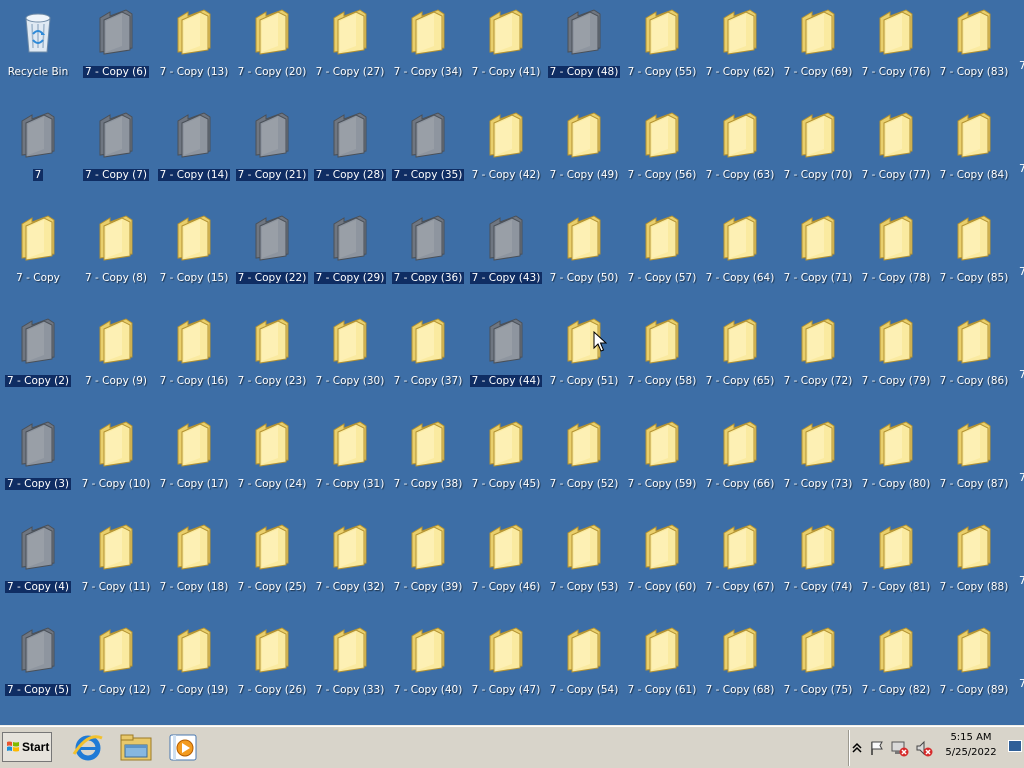 This screenshot has width=1024, height=768. Describe the element at coordinates (428, 258) in the screenshot. I see `desktop-folder-icon: 7 - Copy (36)` at that location.